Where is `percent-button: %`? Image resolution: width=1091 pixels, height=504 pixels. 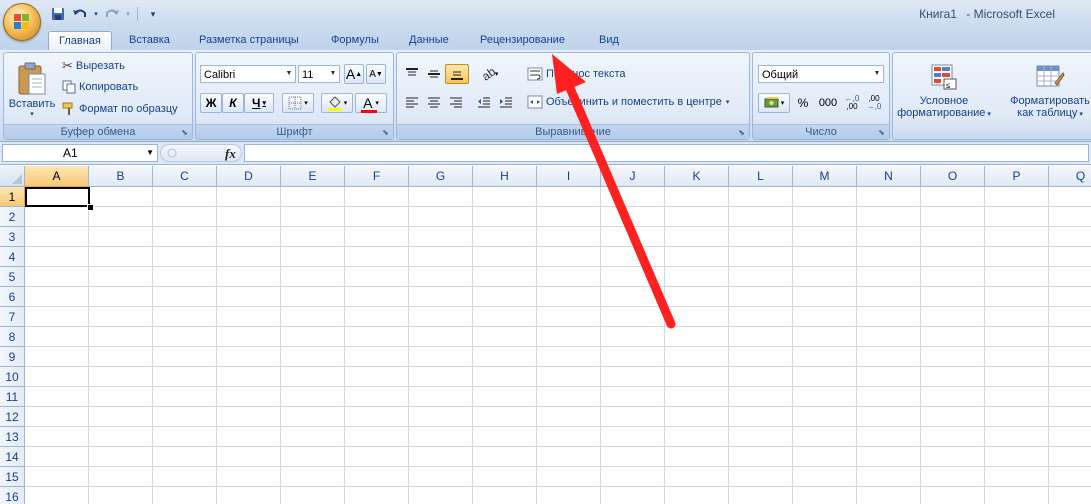 percent-button: % is located at coordinates (803, 103).